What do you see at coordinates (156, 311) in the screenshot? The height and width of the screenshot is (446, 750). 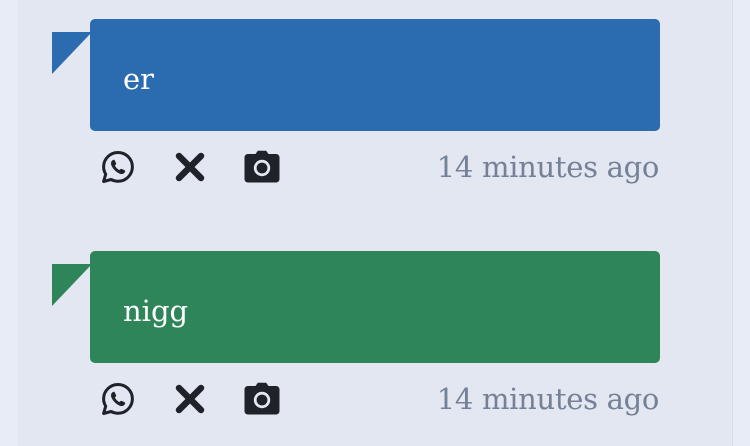 I see `message-text: nigg` at bounding box center [156, 311].